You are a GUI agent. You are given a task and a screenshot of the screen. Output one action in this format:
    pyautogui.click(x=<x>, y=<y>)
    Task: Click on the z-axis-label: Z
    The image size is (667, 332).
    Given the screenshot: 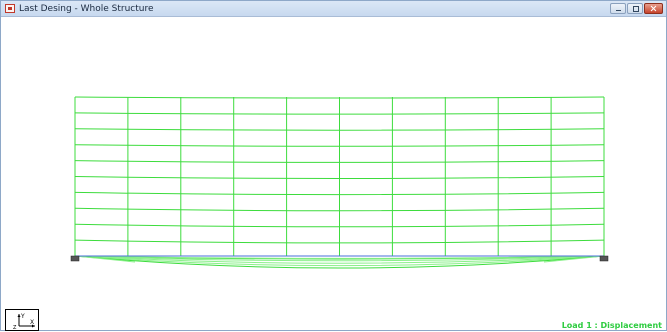 What is the action you would take?
    pyautogui.click(x=15, y=328)
    